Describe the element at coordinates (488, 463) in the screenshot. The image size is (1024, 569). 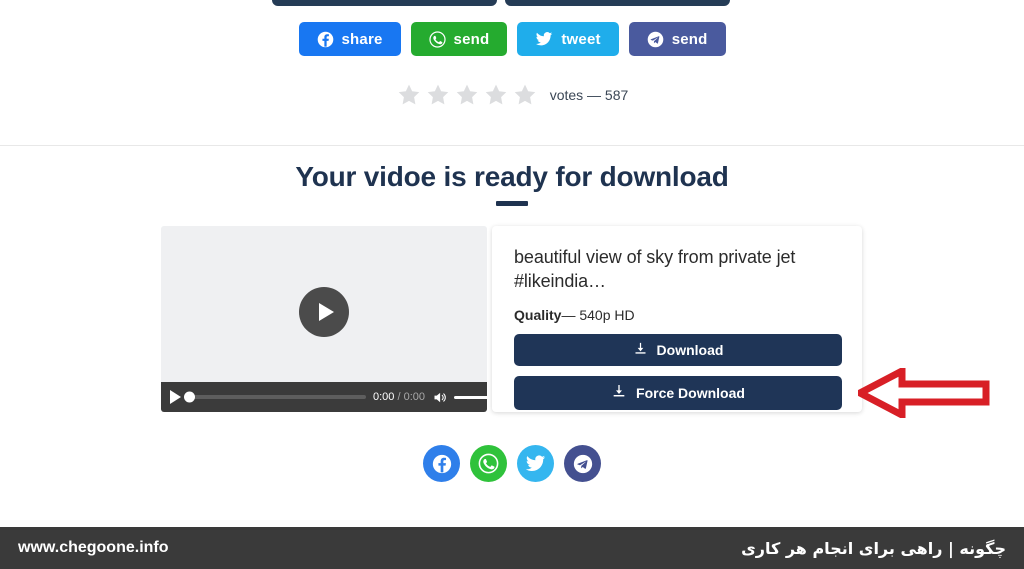
I see `social-icon-whatsapp` at that location.